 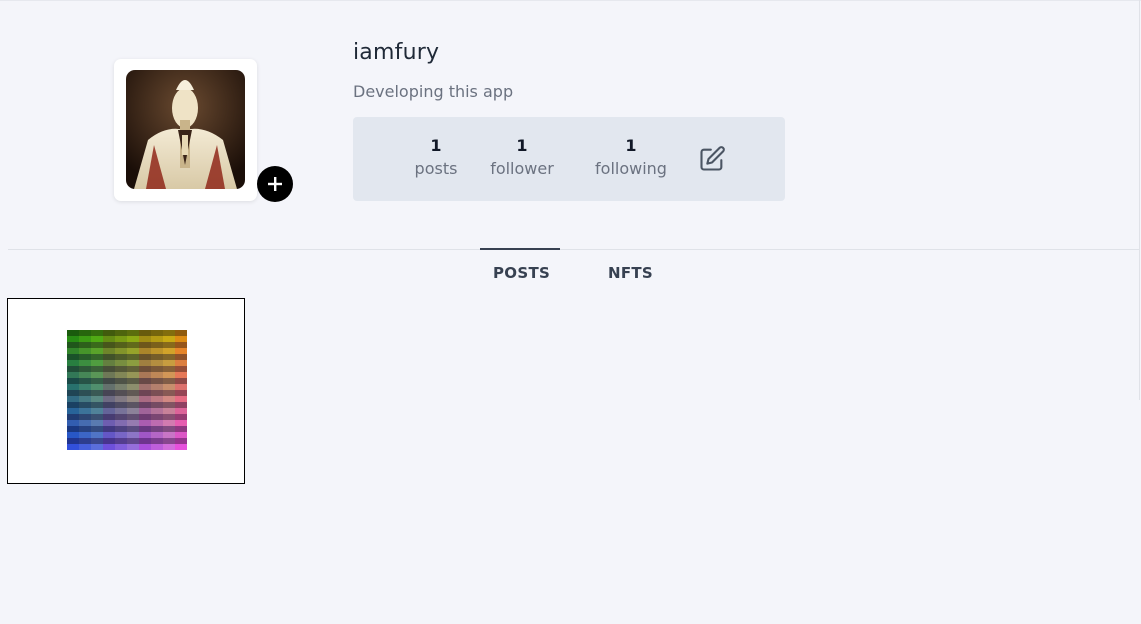 I want to click on avatar-image-icon, so click(x=185, y=129).